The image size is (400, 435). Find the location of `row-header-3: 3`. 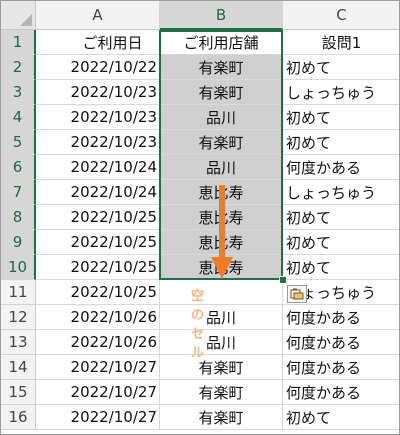

row-header-3: 3 is located at coordinates (18, 92).